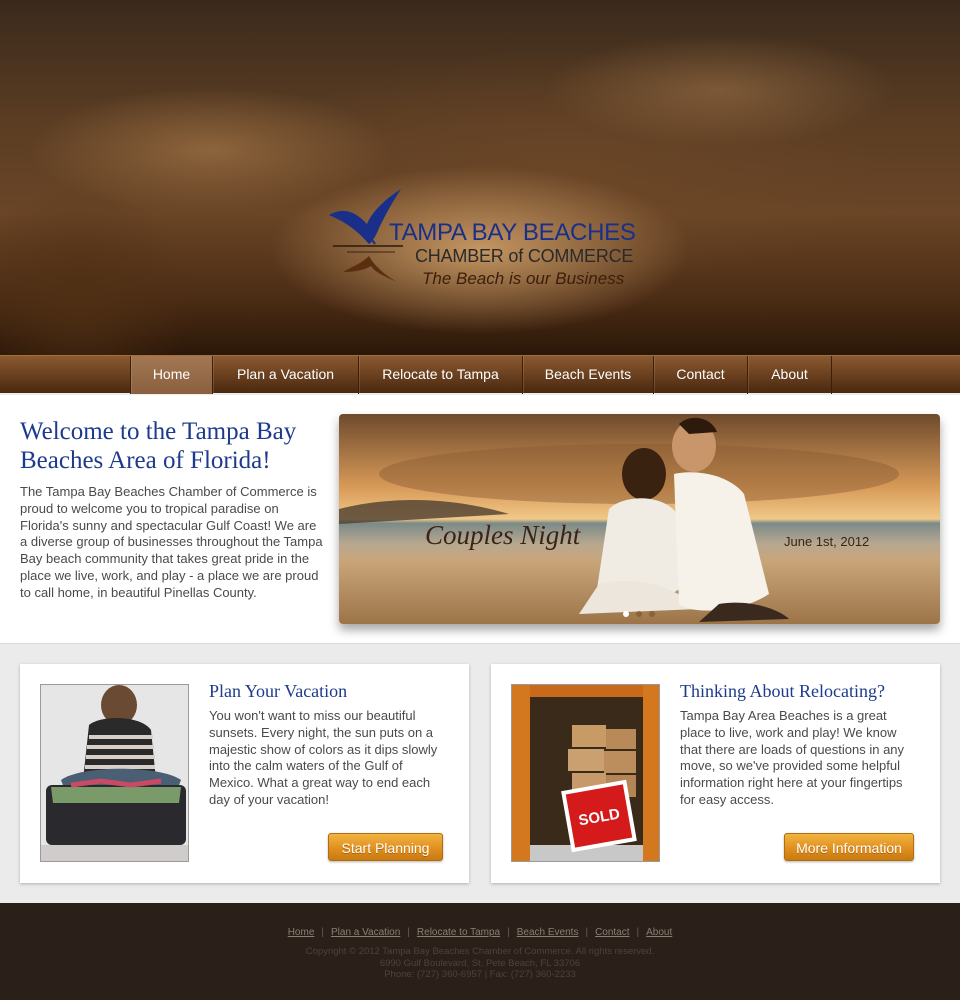 The image size is (960, 1000). Describe the element at coordinates (849, 847) in the screenshot. I see `more-information-button: More Information` at that location.